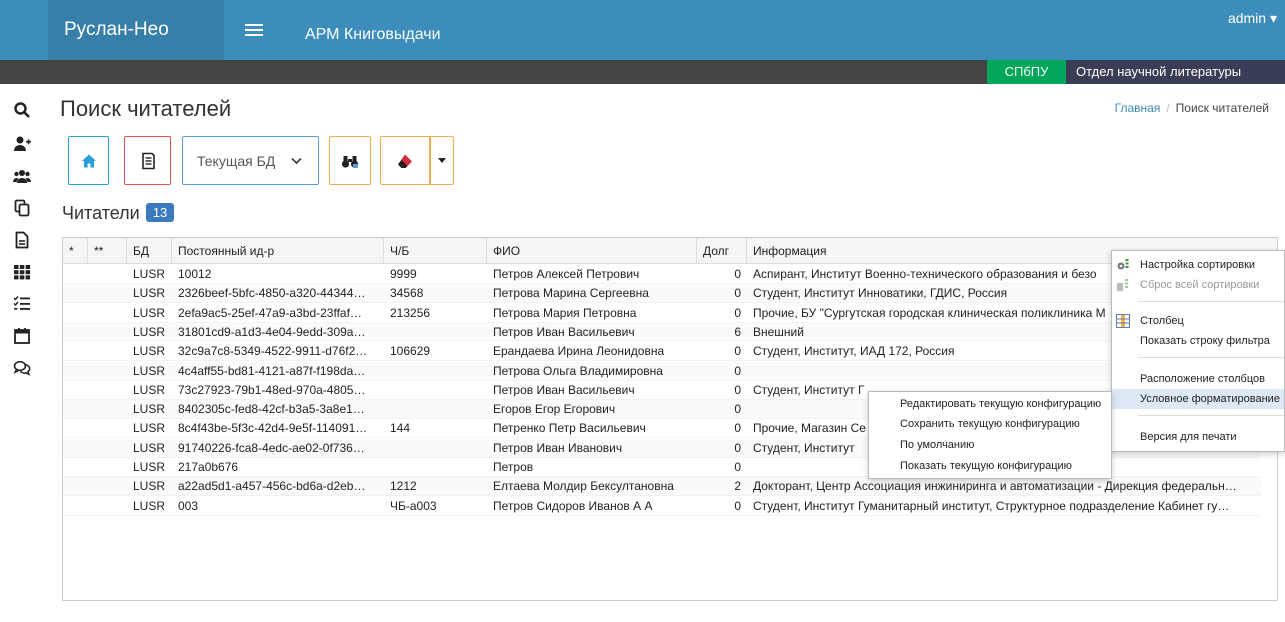 The image size is (1285, 622). What do you see at coordinates (22, 271) in the screenshot?
I see `sidebar-item-grid` at bounding box center [22, 271].